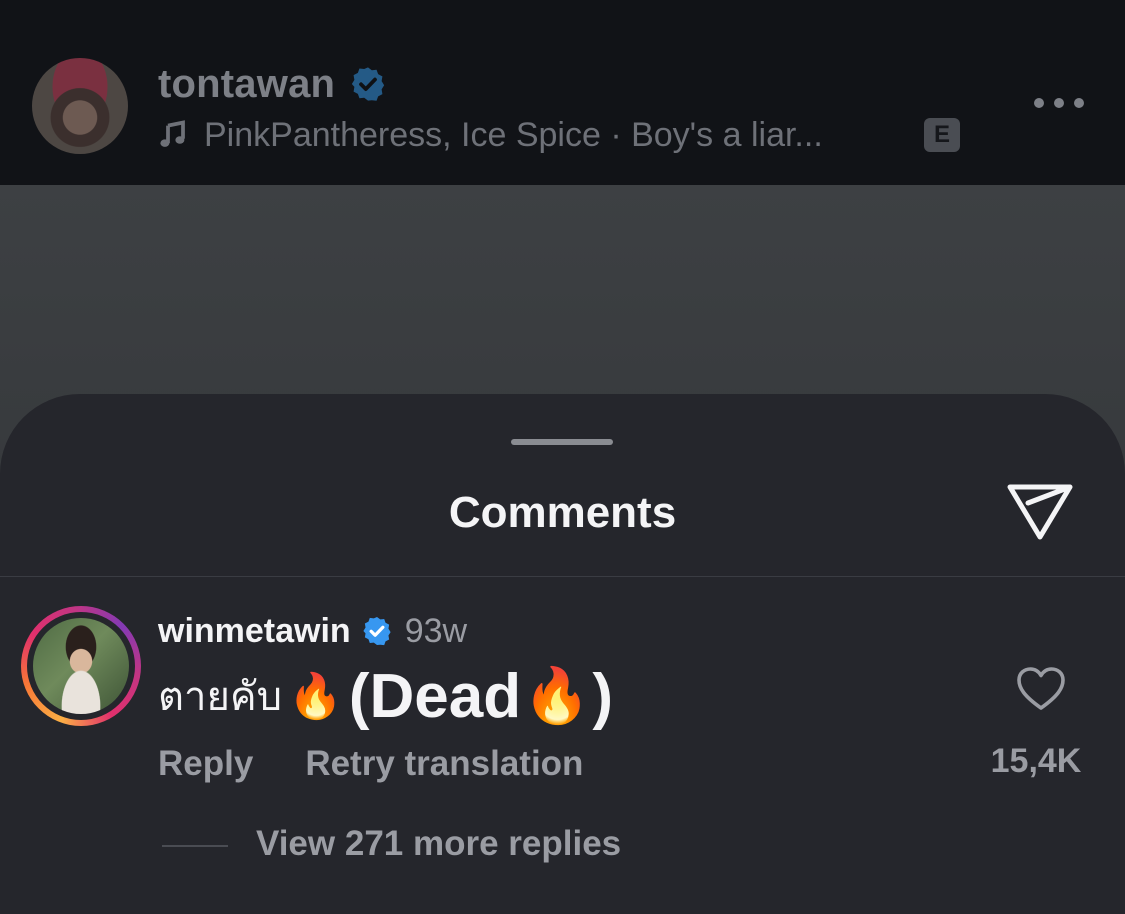 Image resolution: width=1125 pixels, height=914 pixels. Describe the element at coordinates (942, 135) in the screenshot. I see `explicit-badge: E` at that location.